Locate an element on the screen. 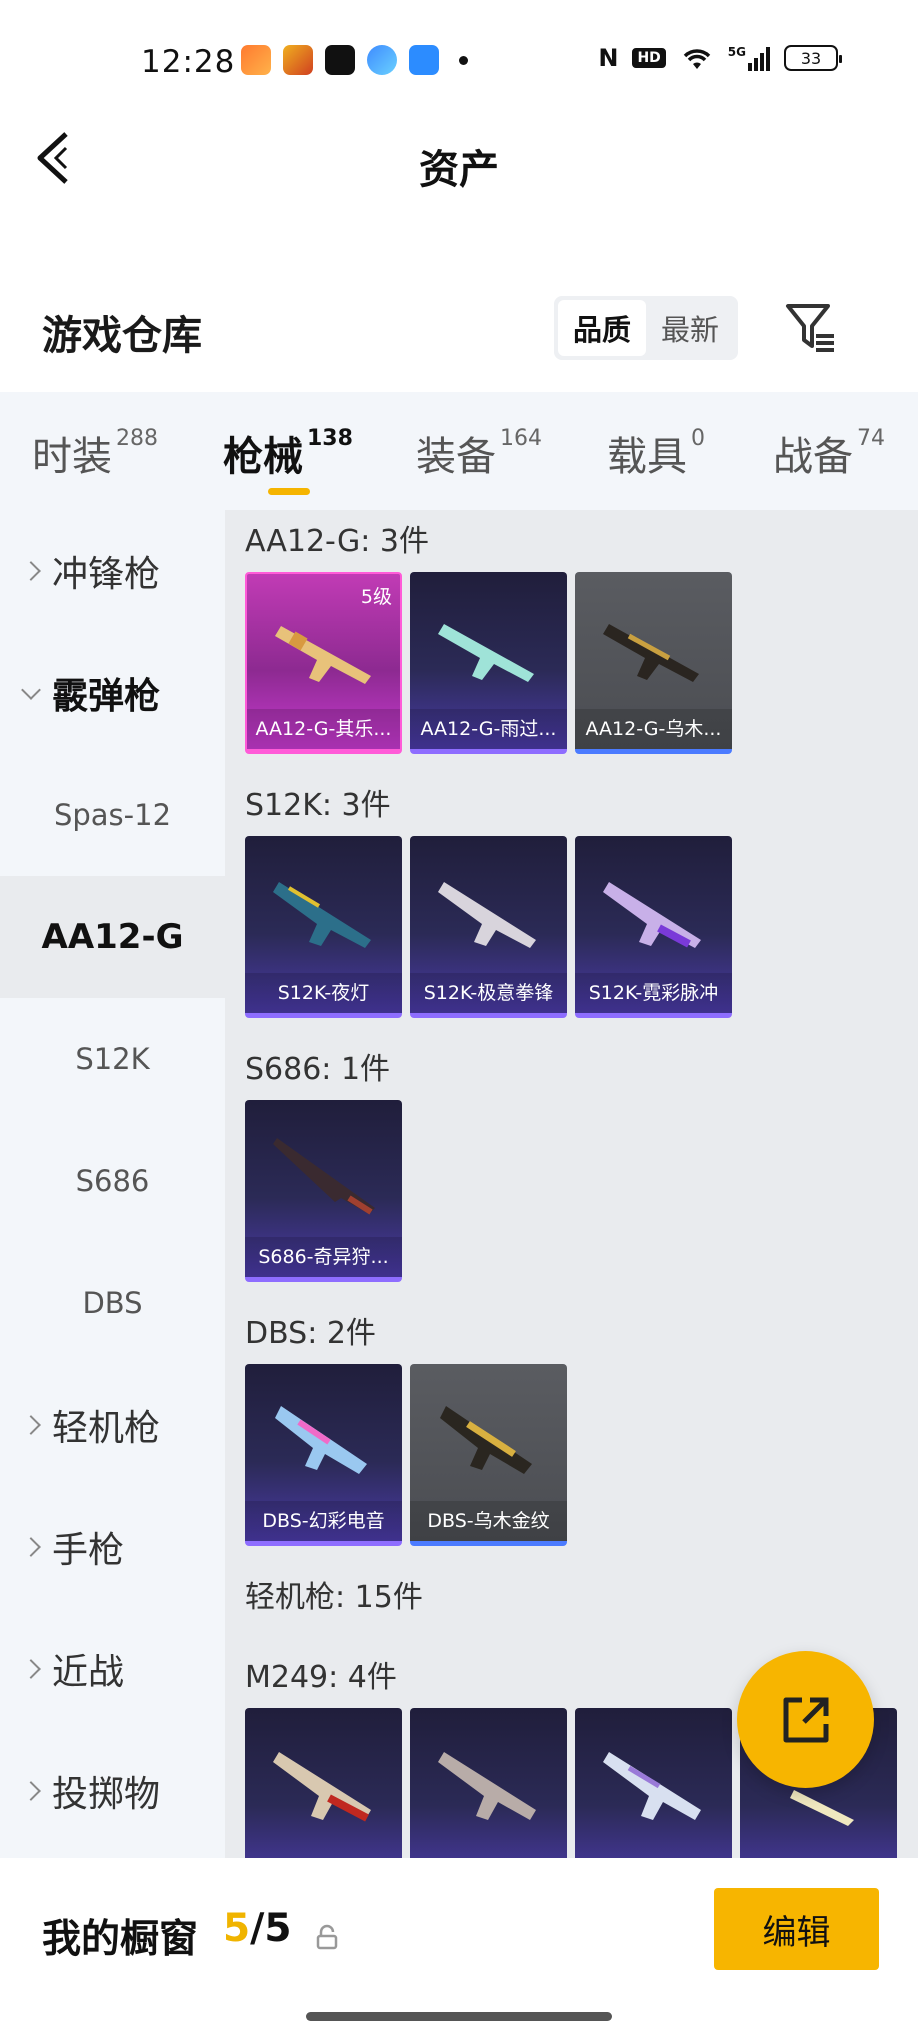 Image resolution: width=918 pixels, height=2040 pixels. sidebar-item-smg: 冲锋枪 is located at coordinates (112, 571).